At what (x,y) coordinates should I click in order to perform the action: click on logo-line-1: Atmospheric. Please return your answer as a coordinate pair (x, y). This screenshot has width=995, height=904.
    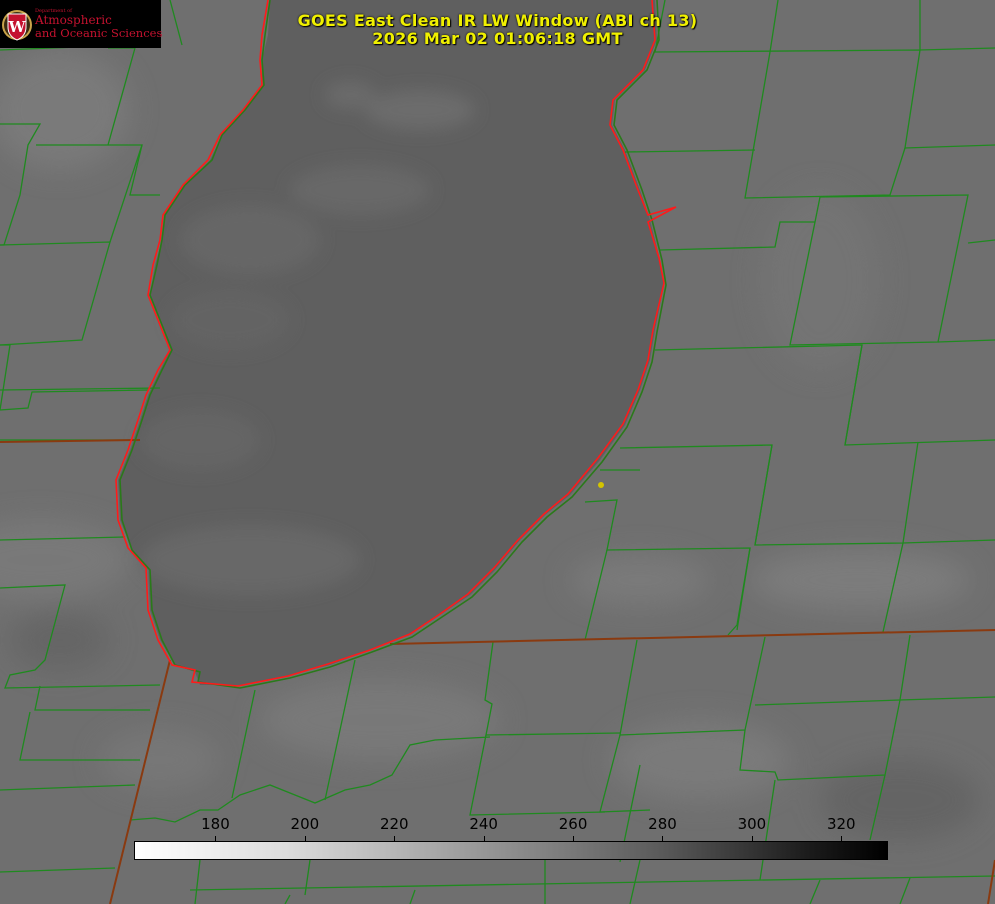
    Looking at the image, I should click on (73, 20).